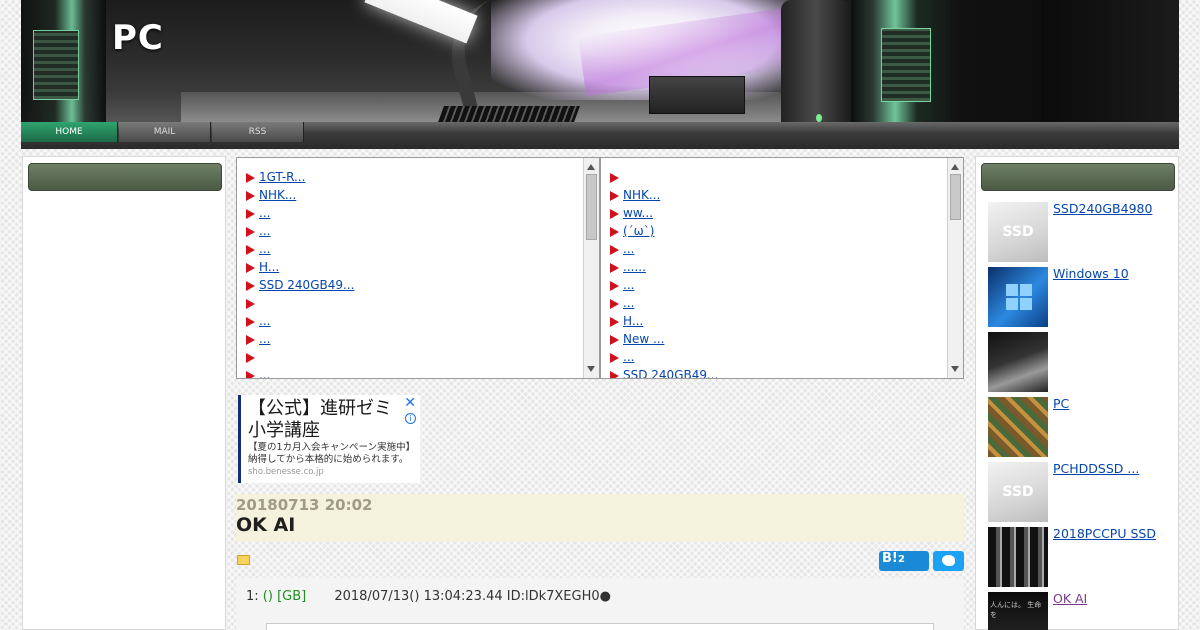 The width and height of the screenshot is (1200, 630). I want to click on list-item: 人んには。 生命を OK AI, so click(1083, 610).